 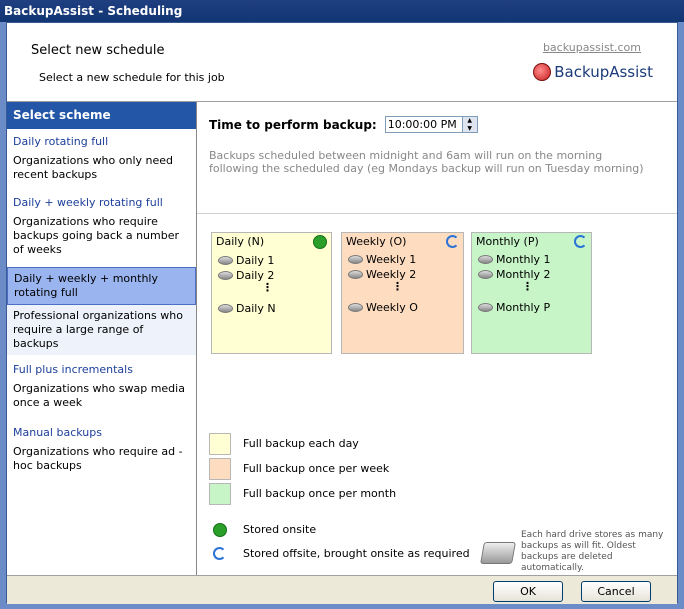 I want to click on legend-label: Full backup once per month, so click(x=320, y=493).